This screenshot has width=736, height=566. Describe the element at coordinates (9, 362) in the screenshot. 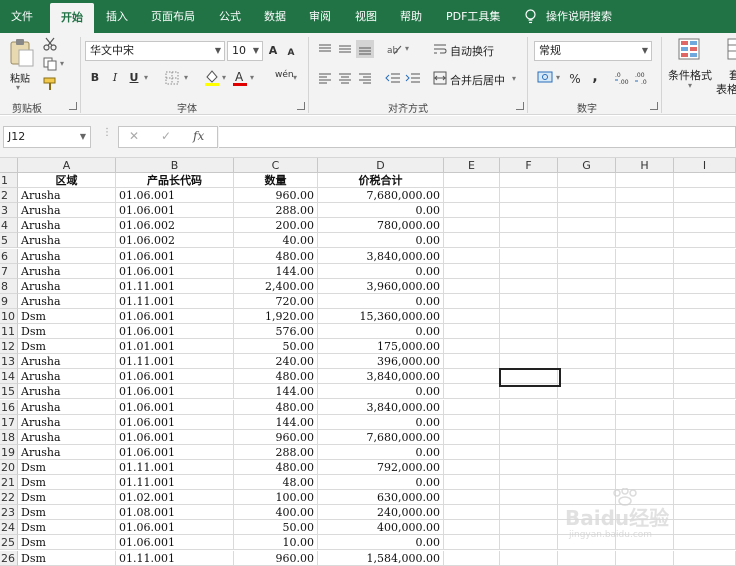

I see `row-header: 13` at that location.